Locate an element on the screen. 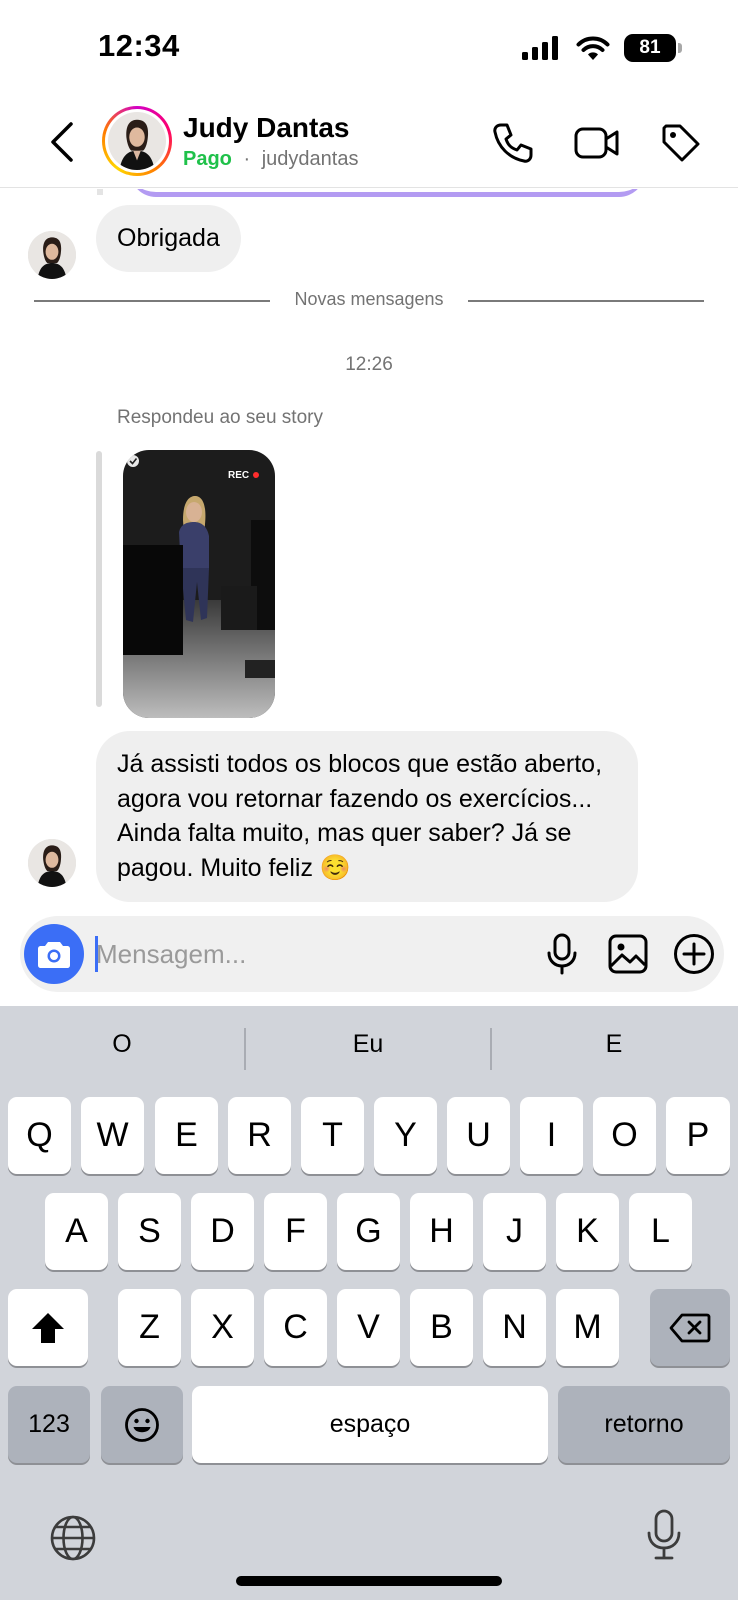  phone-icon is located at coordinates (513, 143).